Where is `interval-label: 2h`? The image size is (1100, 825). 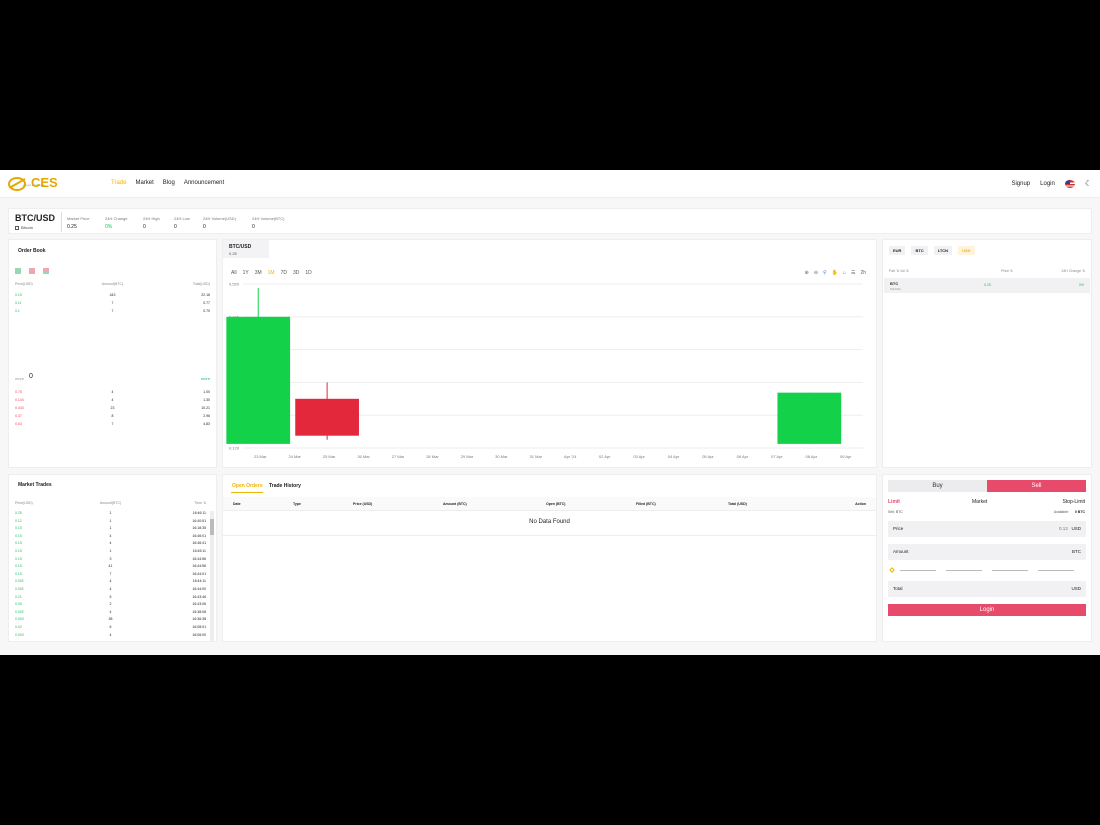
interval-label: 2h is located at coordinates (863, 273).